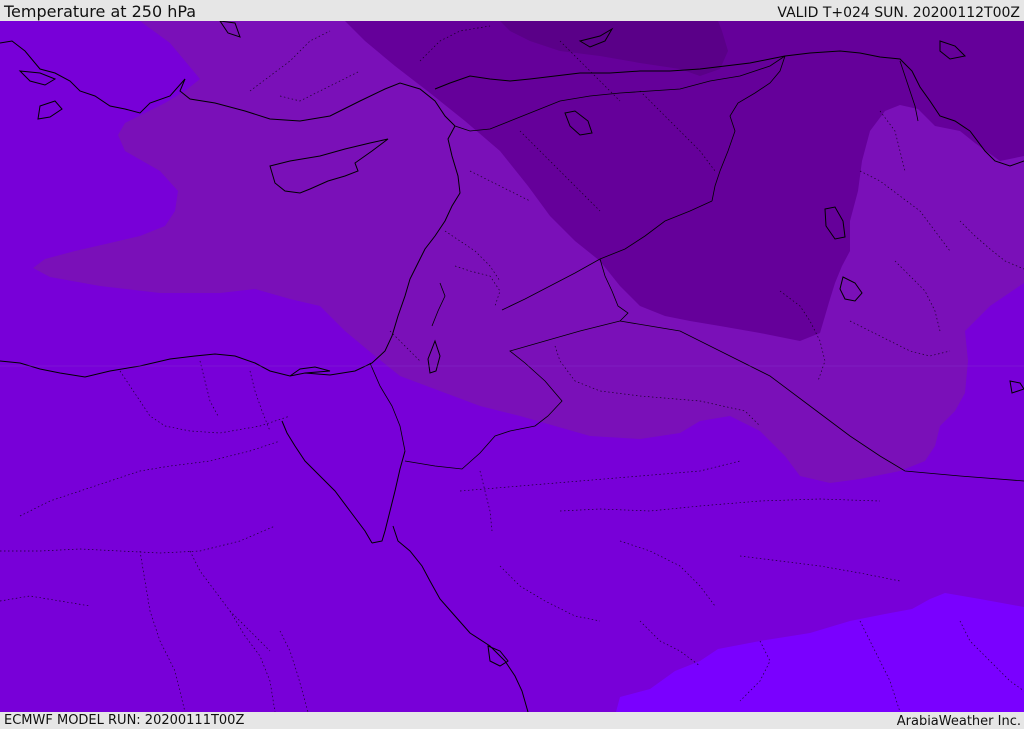 The image size is (1024, 729). I want to click on valid-time: VALID T+024 SUN. 20200112T00Z, so click(898, 13).